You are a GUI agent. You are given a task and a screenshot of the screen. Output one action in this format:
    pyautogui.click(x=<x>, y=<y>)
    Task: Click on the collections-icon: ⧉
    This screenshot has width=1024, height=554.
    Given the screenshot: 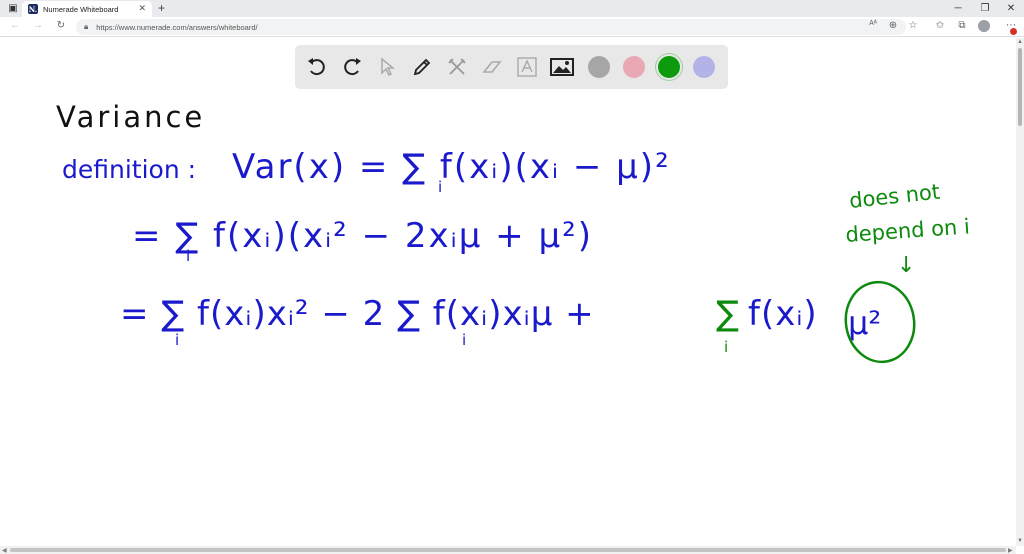 What is the action you would take?
    pyautogui.click(x=962, y=25)
    